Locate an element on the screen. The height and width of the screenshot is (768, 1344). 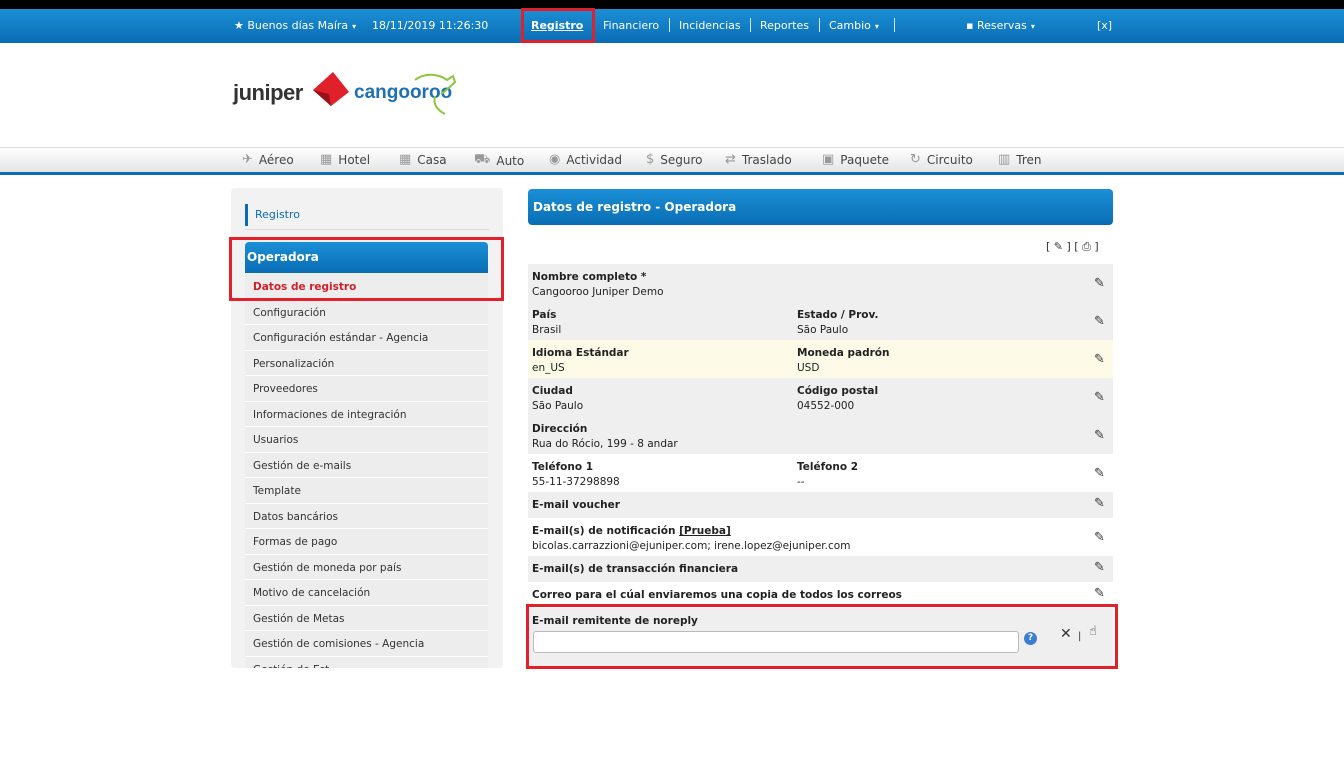
tab-actividad: ◉ Actividad is located at coordinates (585, 159).